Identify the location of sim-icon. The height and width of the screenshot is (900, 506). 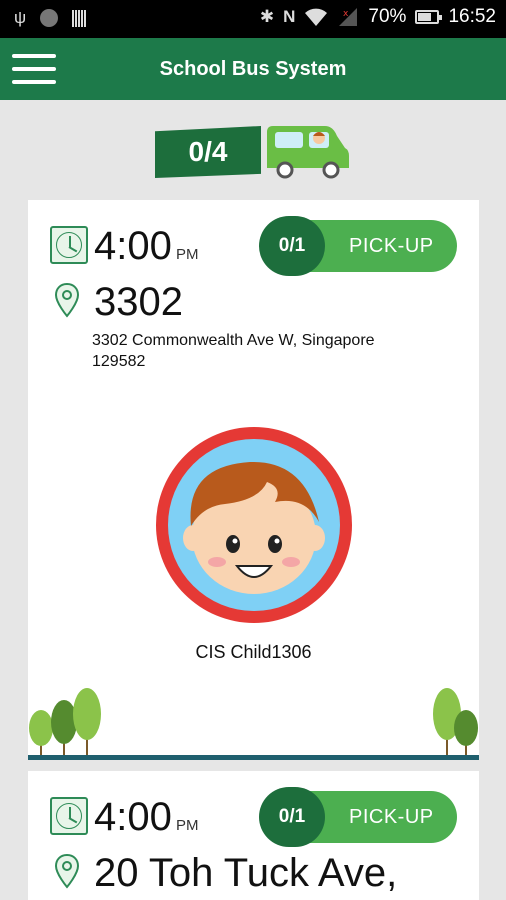
(49, 18).